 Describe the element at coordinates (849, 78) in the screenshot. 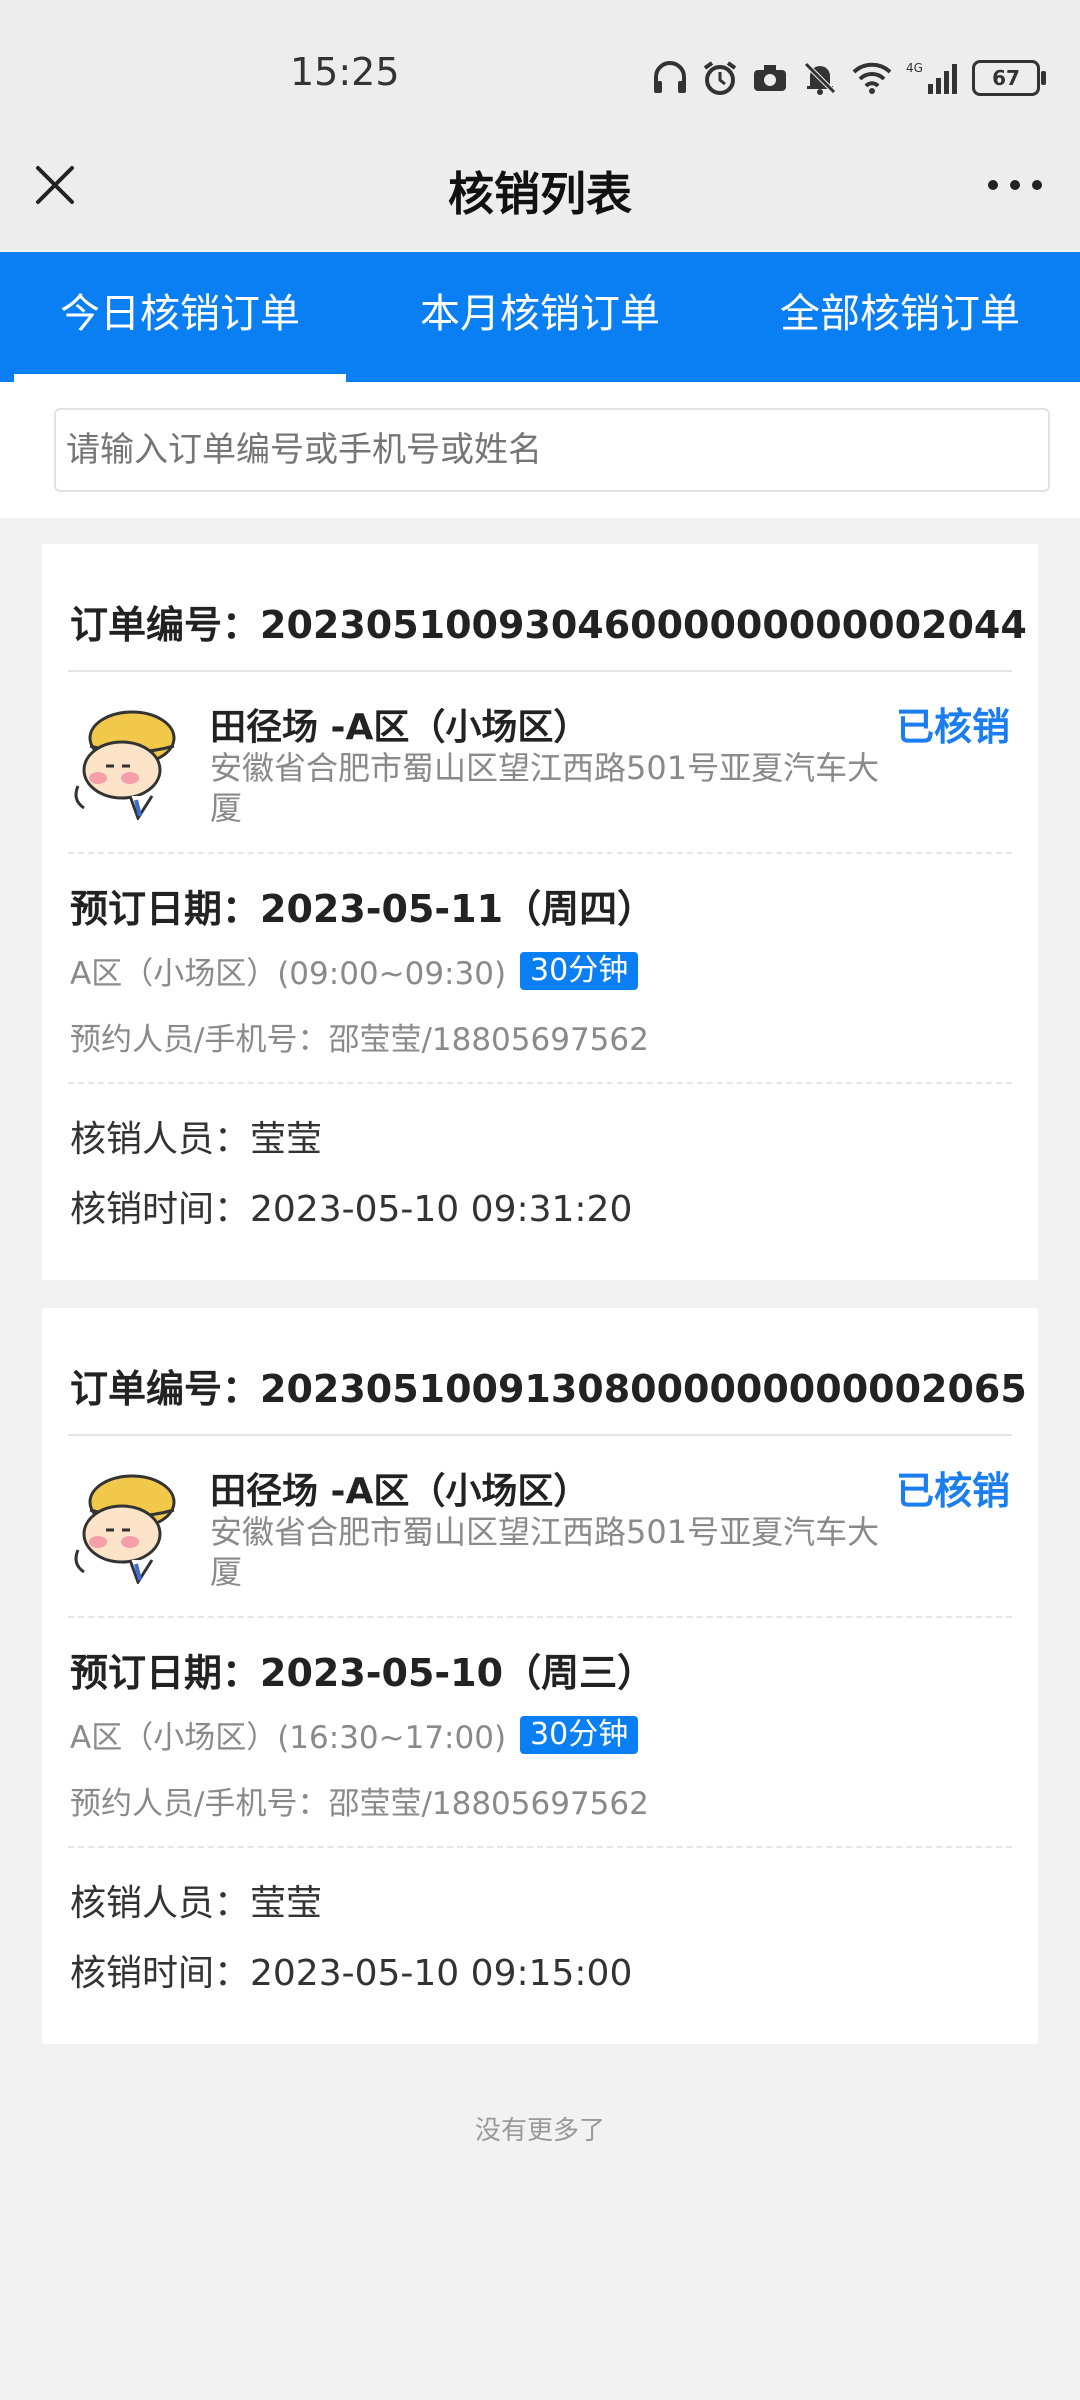

I see `status-icons: 4G 67` at that location.